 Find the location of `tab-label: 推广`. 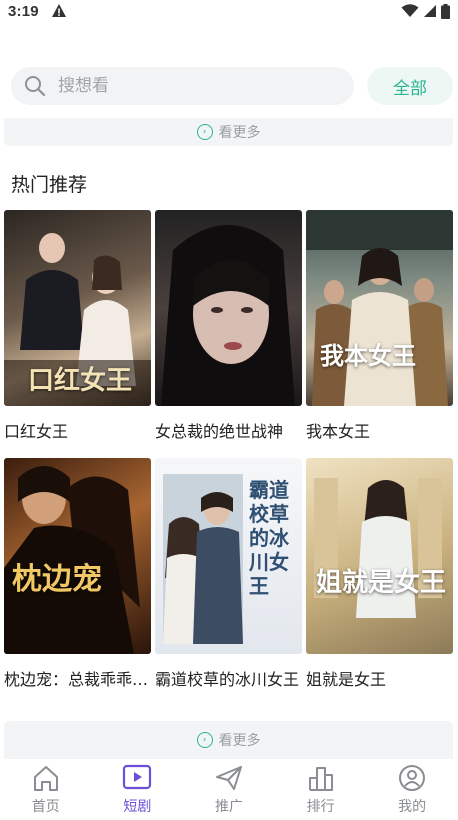

tab-label: 推广 is located at coordinates (228, 806).